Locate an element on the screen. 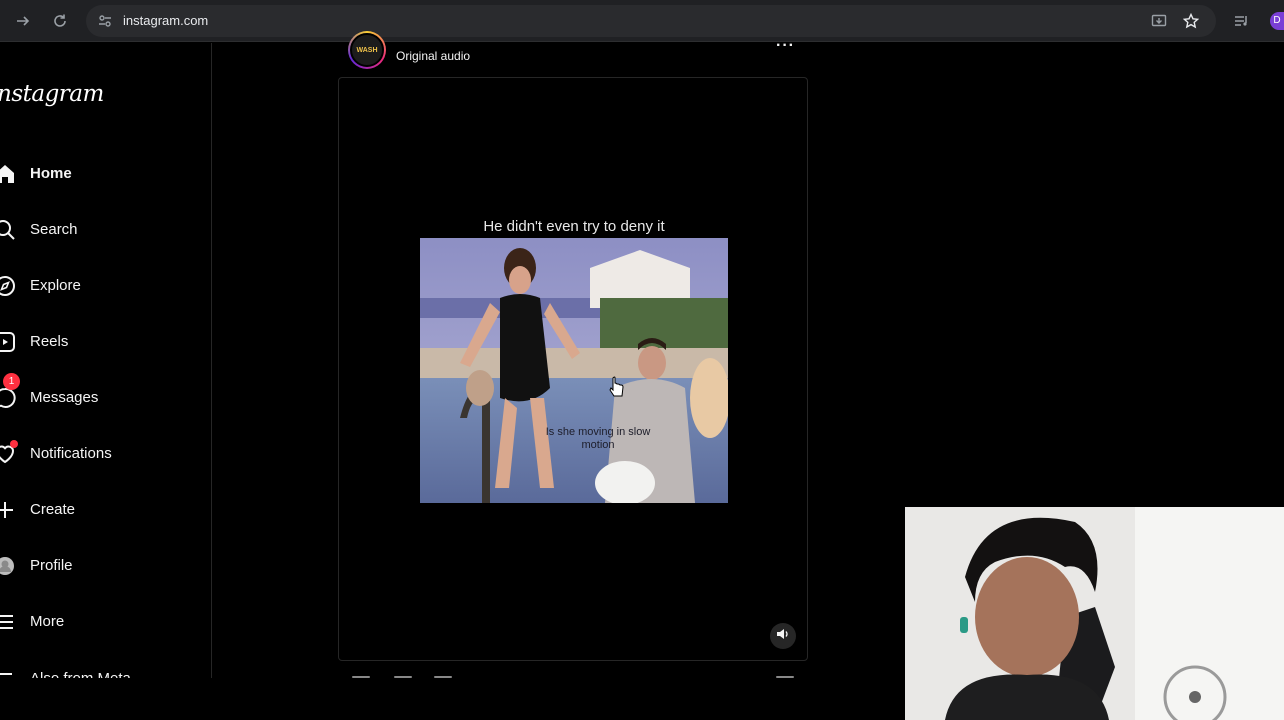 The image size is (1284, 720). browser-toolbar: instagram.com D is located at coordinates (642, 21).